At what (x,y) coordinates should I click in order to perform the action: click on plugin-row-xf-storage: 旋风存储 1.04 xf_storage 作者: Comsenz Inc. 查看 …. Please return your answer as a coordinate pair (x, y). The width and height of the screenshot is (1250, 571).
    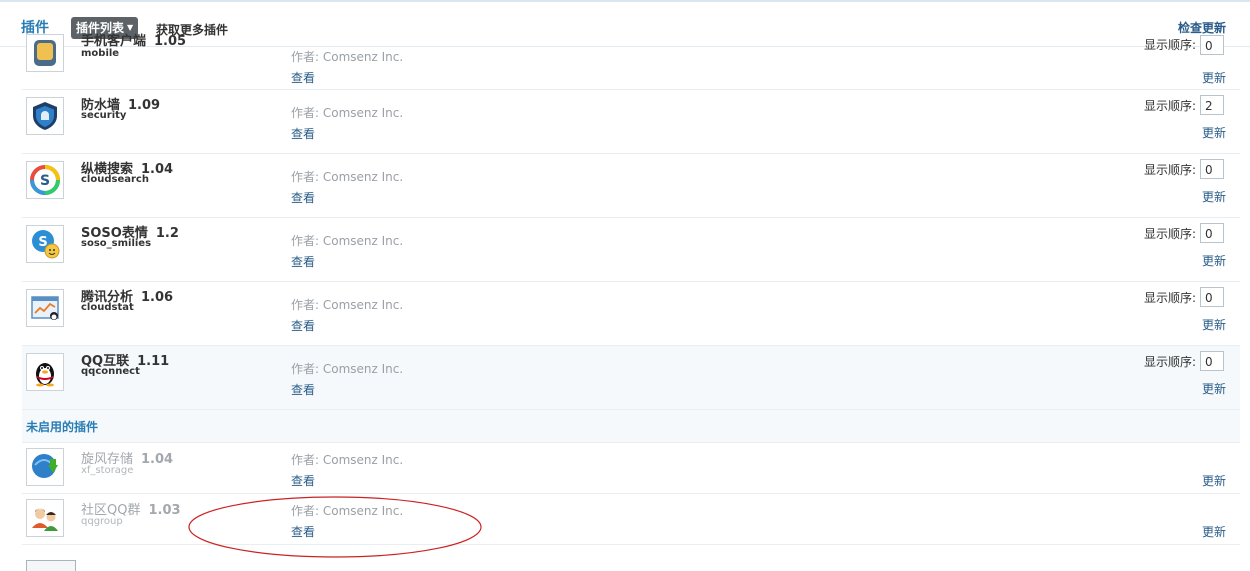
    Looking at the image, I should click on (631, 468).